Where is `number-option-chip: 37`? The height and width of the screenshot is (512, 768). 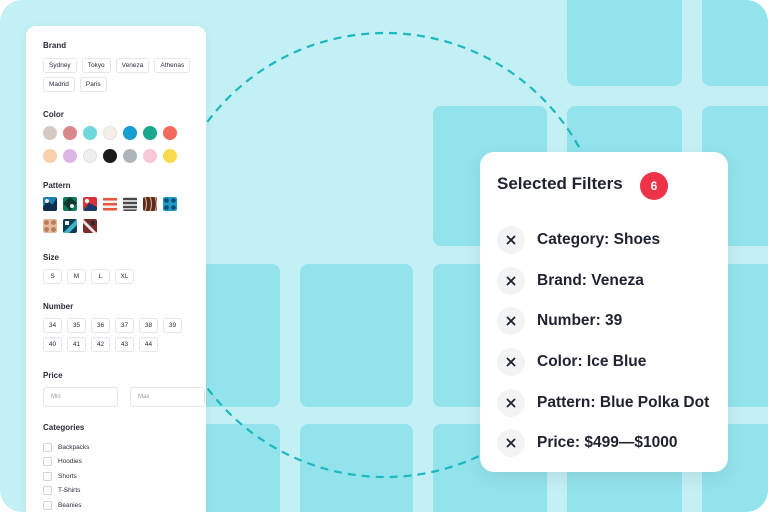
number-option-chip: 37 is located at coordinates (124, 325).